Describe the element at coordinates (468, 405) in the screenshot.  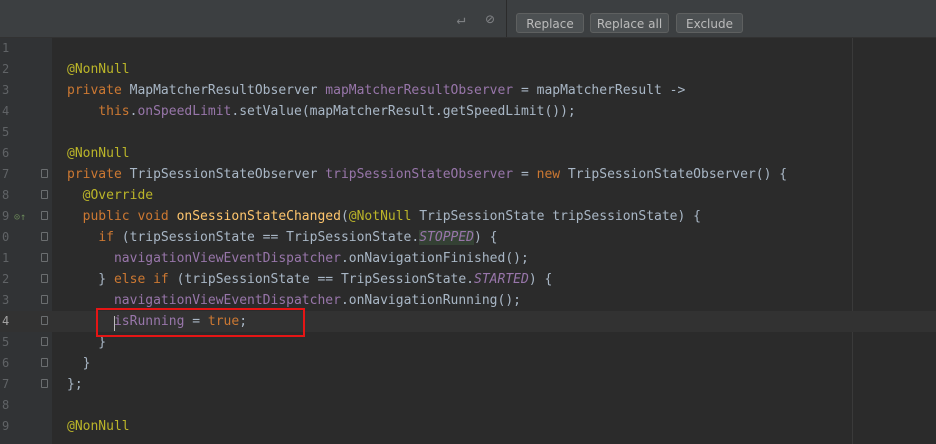
I see `code-line: 8` at that location.